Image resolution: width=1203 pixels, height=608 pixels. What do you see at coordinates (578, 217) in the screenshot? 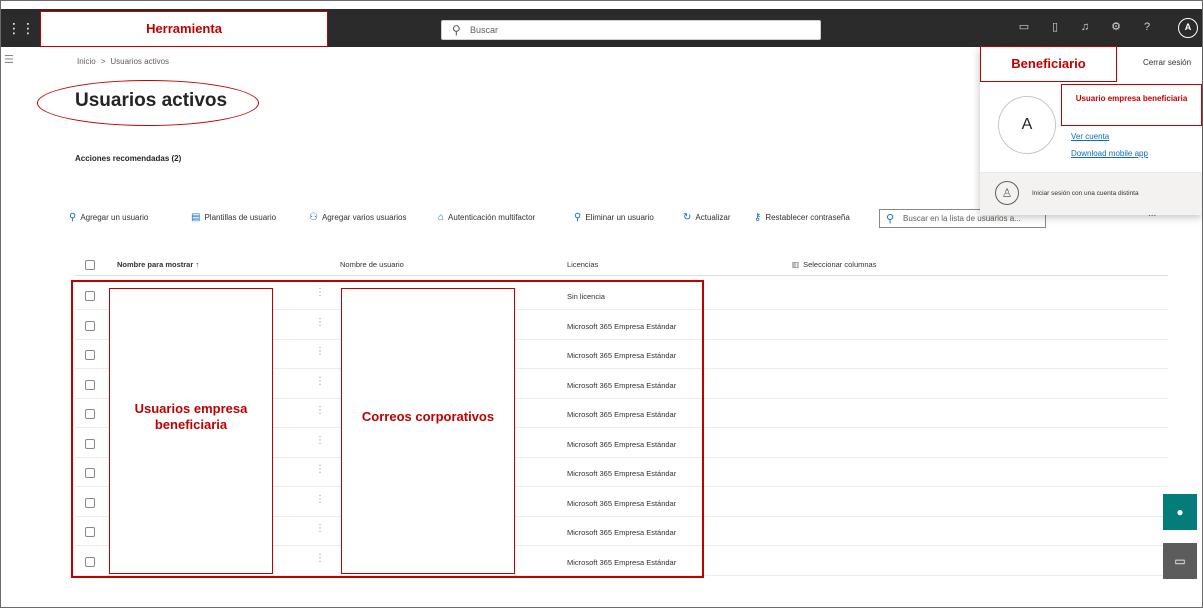
I see `person-remove-icon: ⚲` at bounding box center [578, 217].